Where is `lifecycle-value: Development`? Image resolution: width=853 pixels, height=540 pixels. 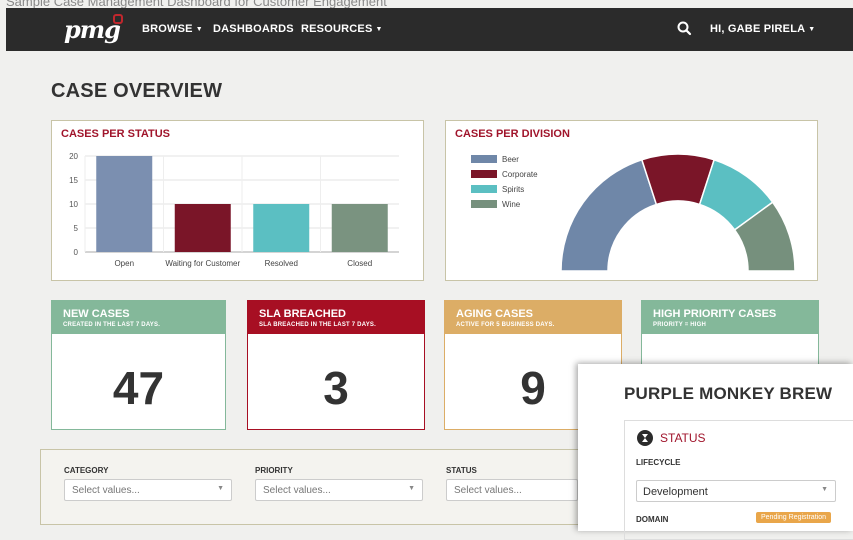
lifecycle-value: Development is located at coordinates (675, 492).